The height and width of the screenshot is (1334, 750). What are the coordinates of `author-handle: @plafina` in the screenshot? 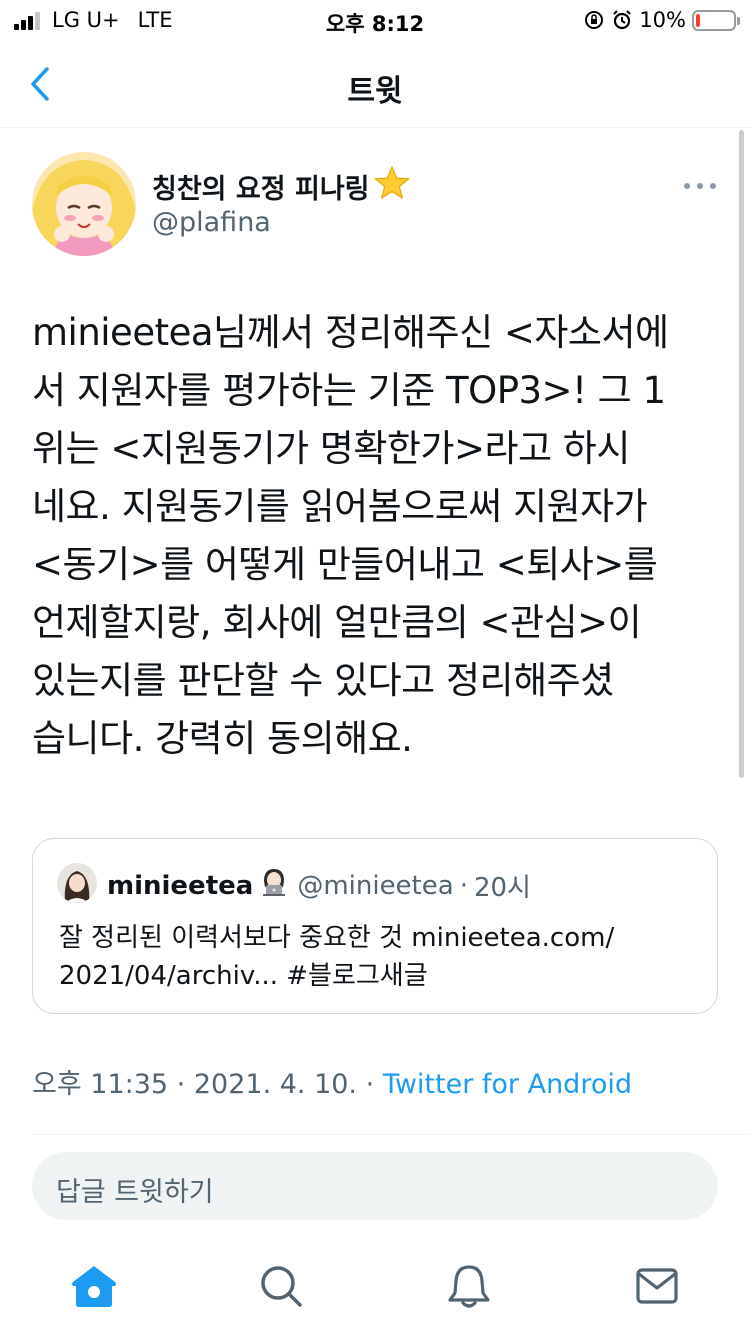 It's located at (211, 222).